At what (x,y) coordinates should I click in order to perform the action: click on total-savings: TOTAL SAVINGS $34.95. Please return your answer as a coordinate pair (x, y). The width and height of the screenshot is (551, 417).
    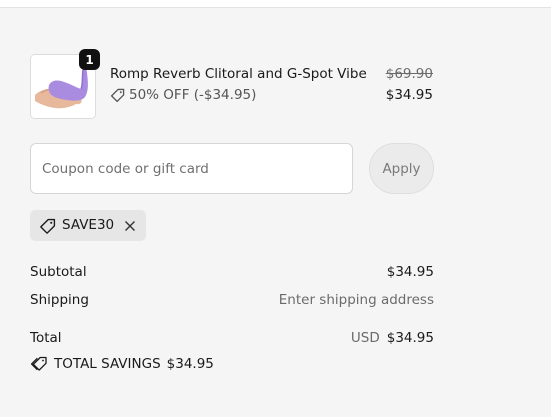
    Looking at the image, I should click on (122, 364).